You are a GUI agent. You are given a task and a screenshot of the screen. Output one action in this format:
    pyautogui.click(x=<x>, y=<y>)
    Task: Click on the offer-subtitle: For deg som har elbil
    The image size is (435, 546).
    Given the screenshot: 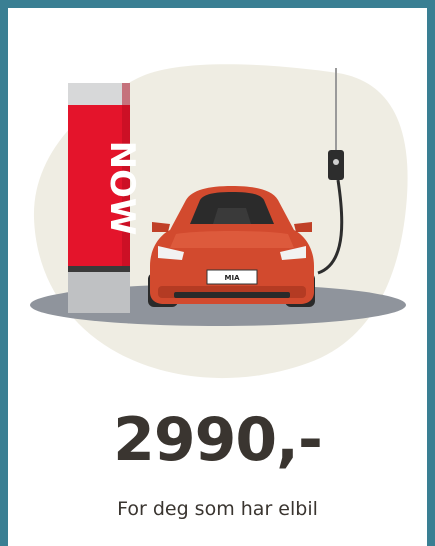 What is the action you would take?
    pyautogui.click(x=217, y=509)
    